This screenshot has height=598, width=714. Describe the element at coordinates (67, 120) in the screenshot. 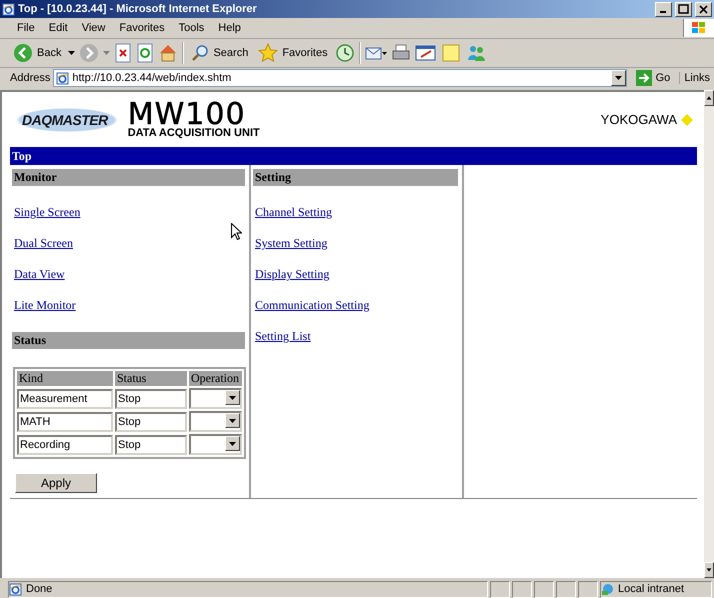

I see `brand-logo: DAQMASTER` at that location.